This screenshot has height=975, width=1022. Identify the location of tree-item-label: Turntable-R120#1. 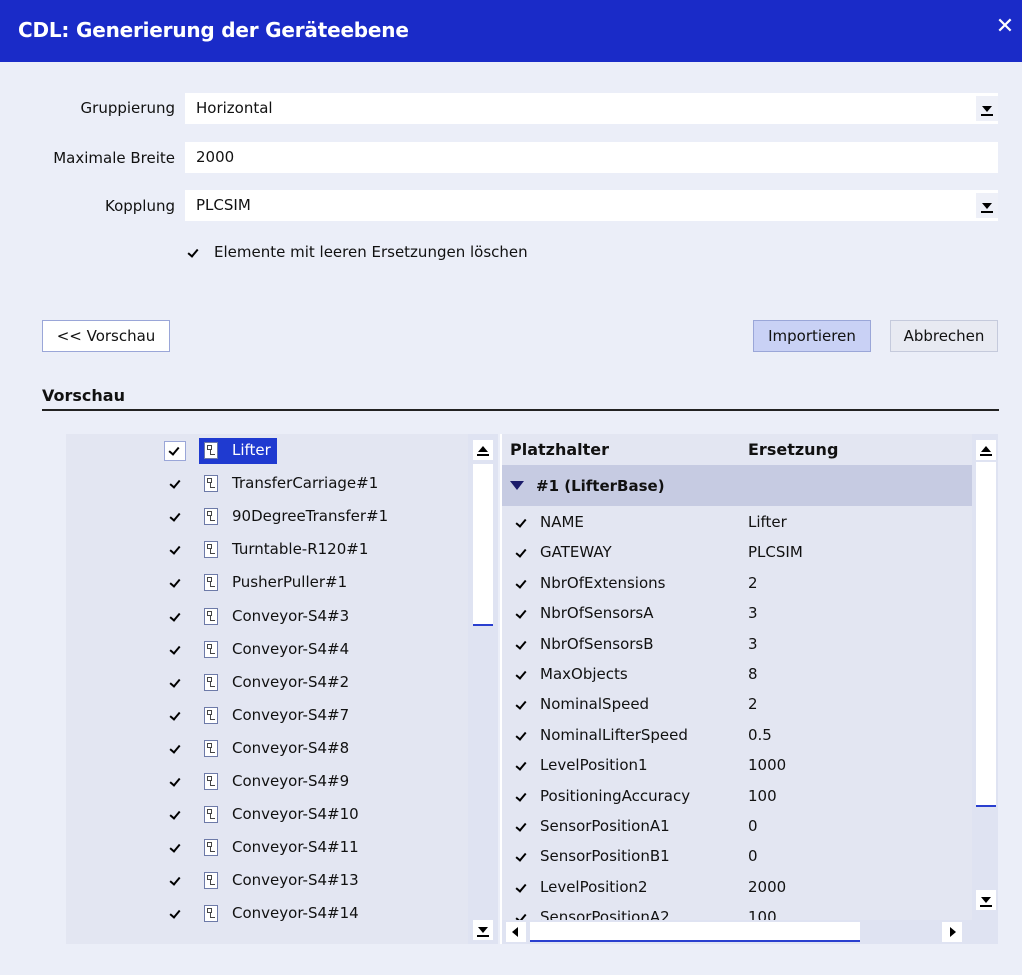
(300, 549).